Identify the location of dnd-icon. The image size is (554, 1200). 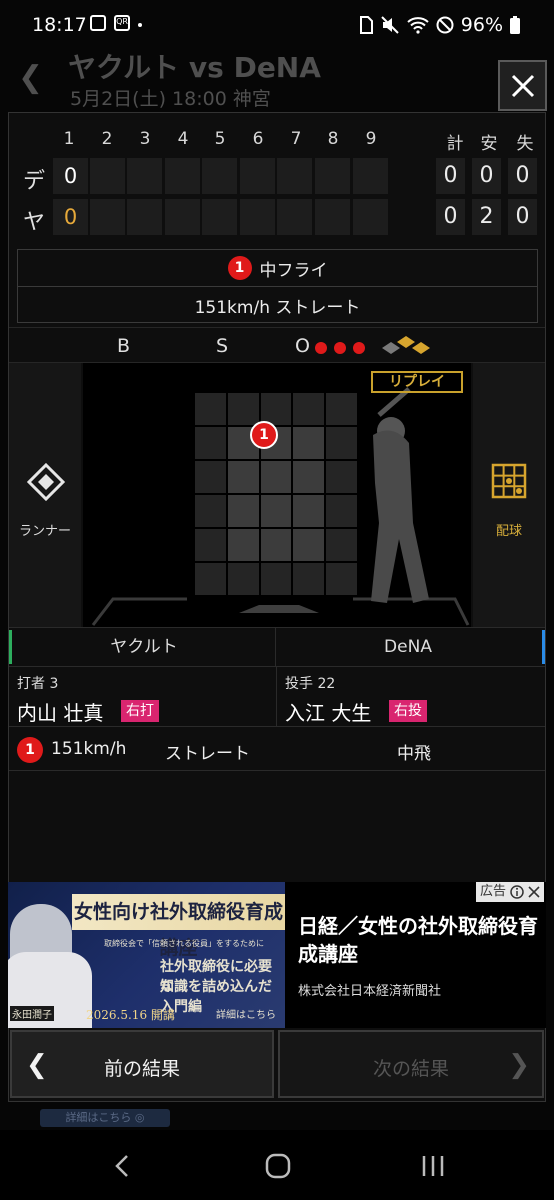
(445, 25).